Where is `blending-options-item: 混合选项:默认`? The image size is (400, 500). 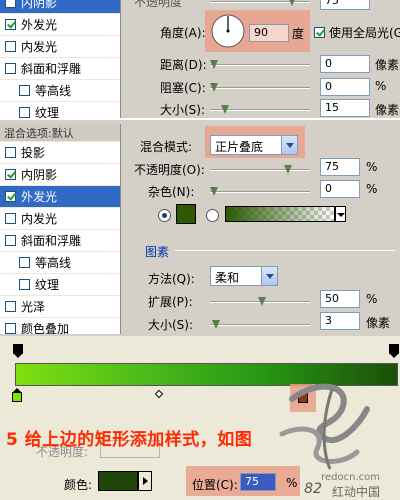
blending-options-item: 混合选项:默认 is located at coordinates (60, 133).